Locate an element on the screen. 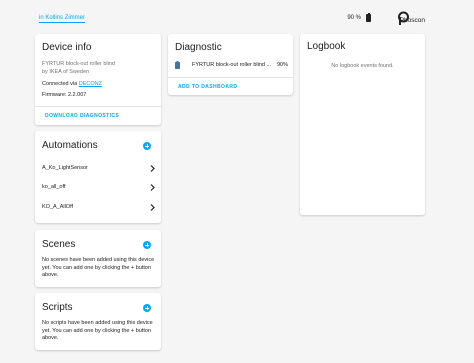  entity-row: FYRTUR block-out roller blind ... 90% is located at coordinates (231, 65).